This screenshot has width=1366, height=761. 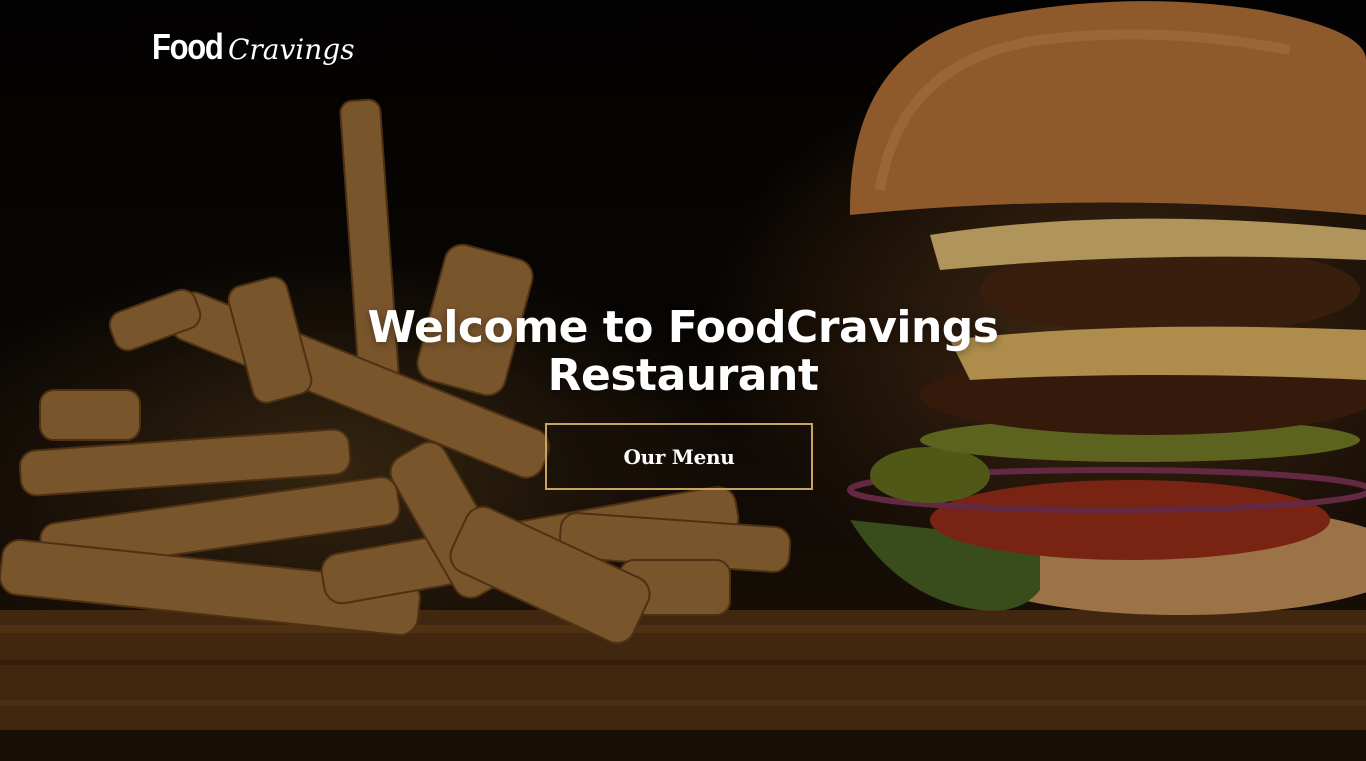 What do you see at coordinates (683, 327) in the screenshot?
I see `headline-line-1: Welcome to FoodCravings` at bounding box center [683, 327].